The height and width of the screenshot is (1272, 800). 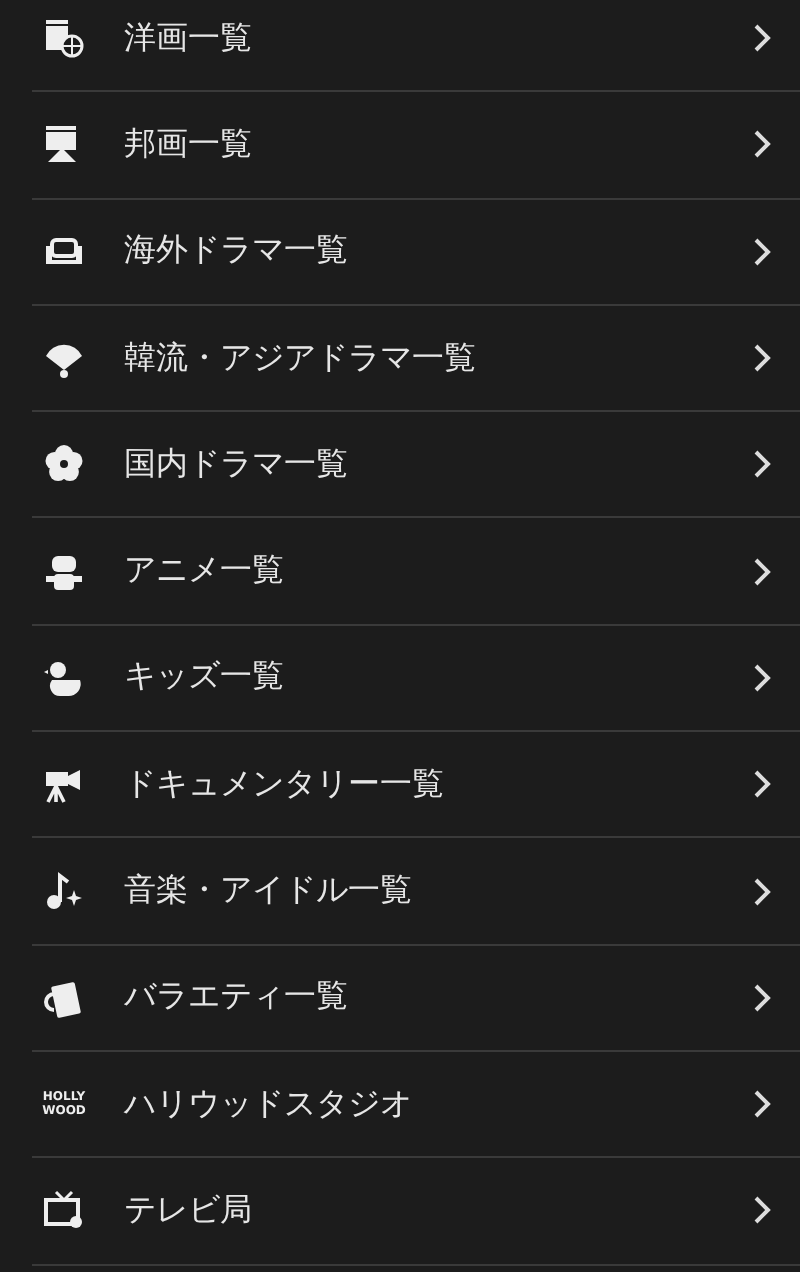 What do you see at coordinates (205, 677) in the screenshot?
I see `menu-label: キッズ一覧` at bounding box center [205, 677].